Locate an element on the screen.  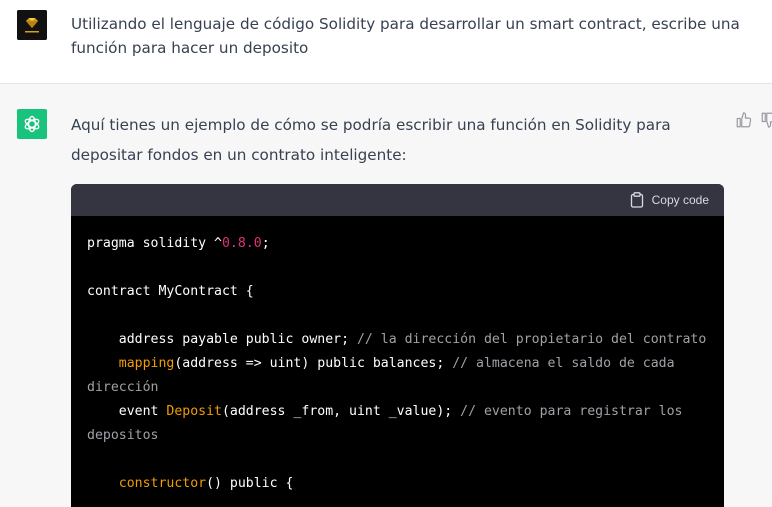
thumbs-down-icon is located at coordinates (766, 120).